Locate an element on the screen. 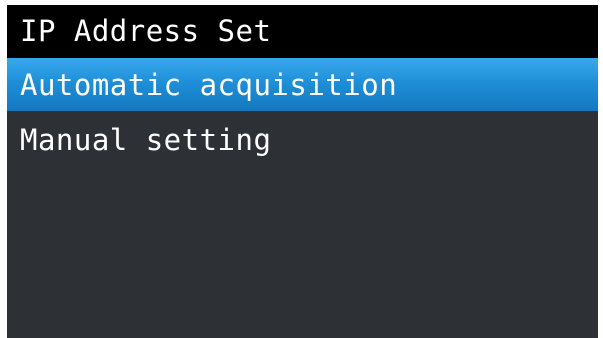 The width and height of the screenshot is (603, 338). menu-item-label: Manual setting is located at coordinates (146, 140).